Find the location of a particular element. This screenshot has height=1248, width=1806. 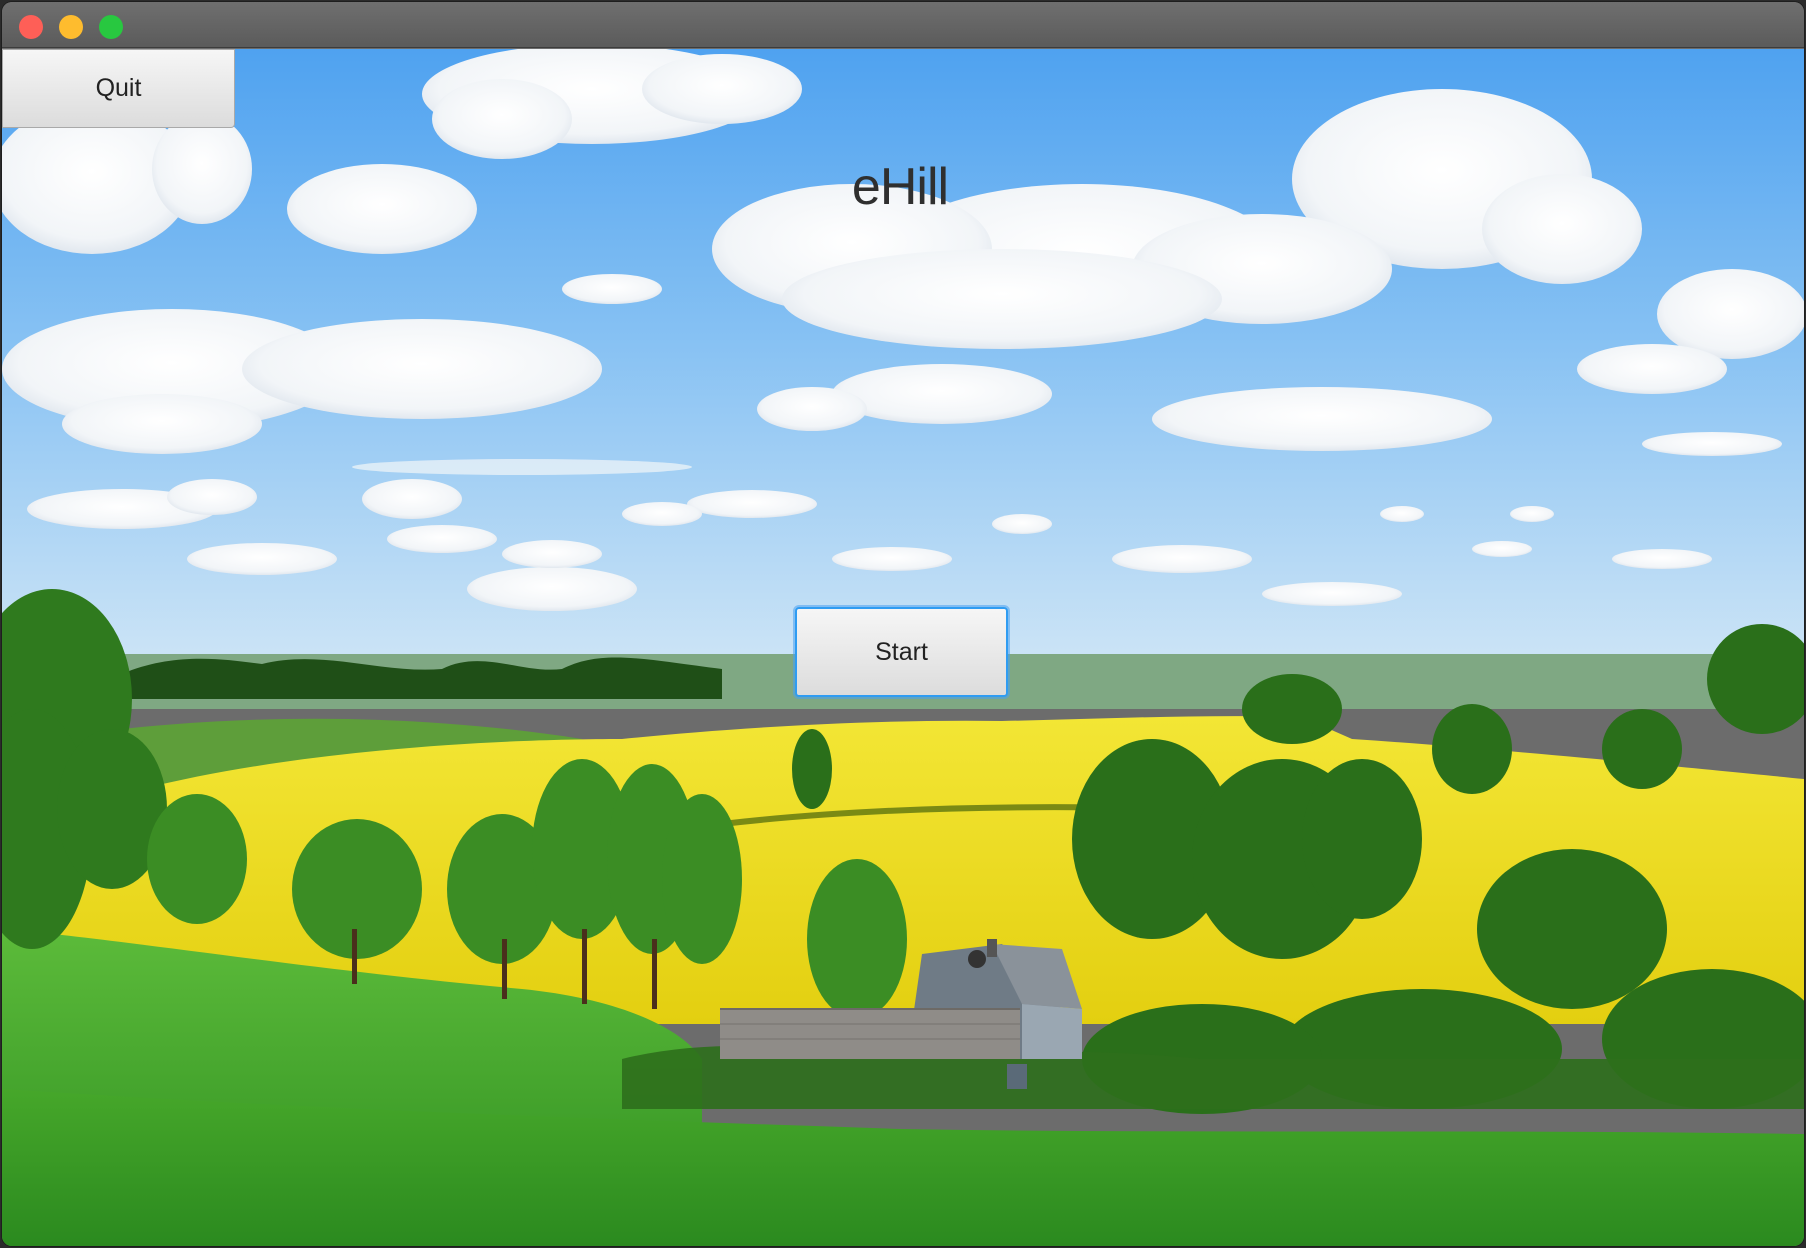

zoom-window-icon is located at coordinates (111, 27).